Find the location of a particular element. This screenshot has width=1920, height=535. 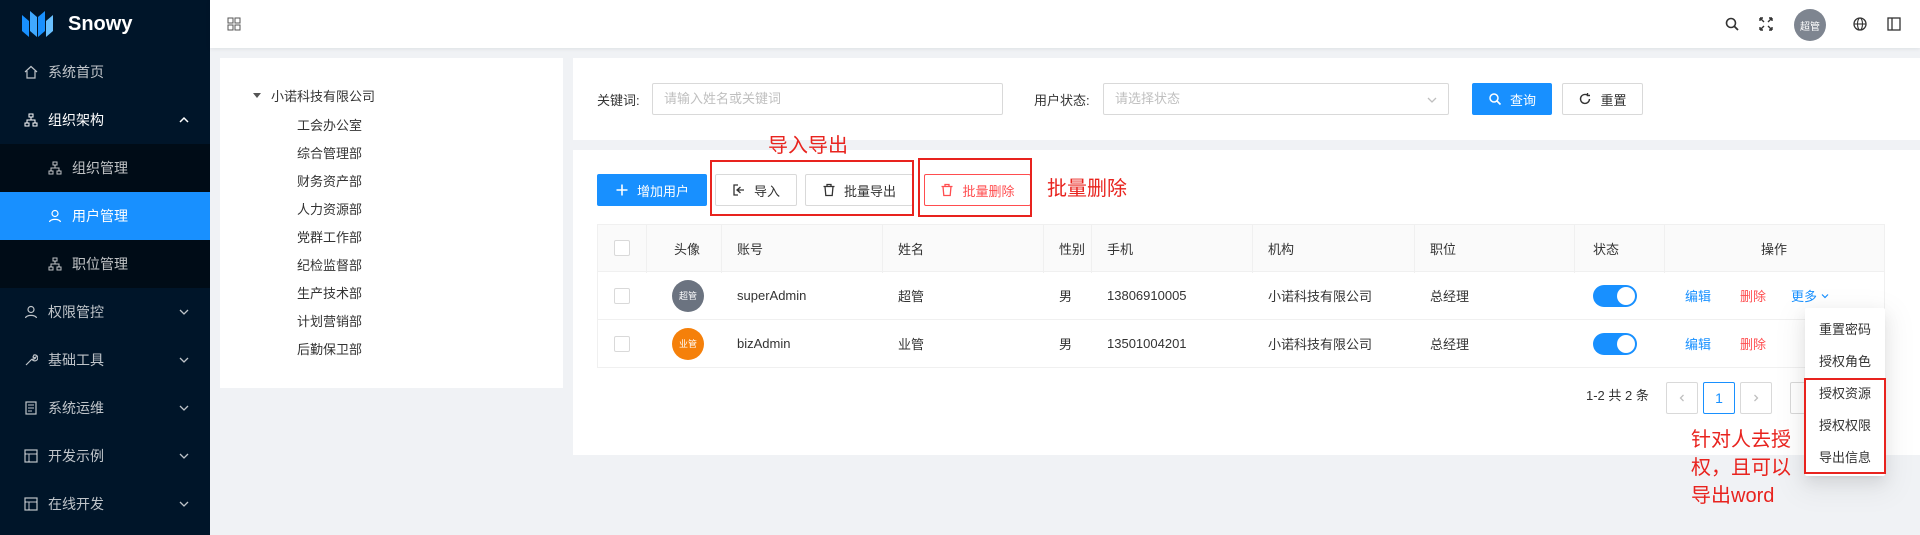

header-phone: 手机 is located at coordinates (1120, 249).